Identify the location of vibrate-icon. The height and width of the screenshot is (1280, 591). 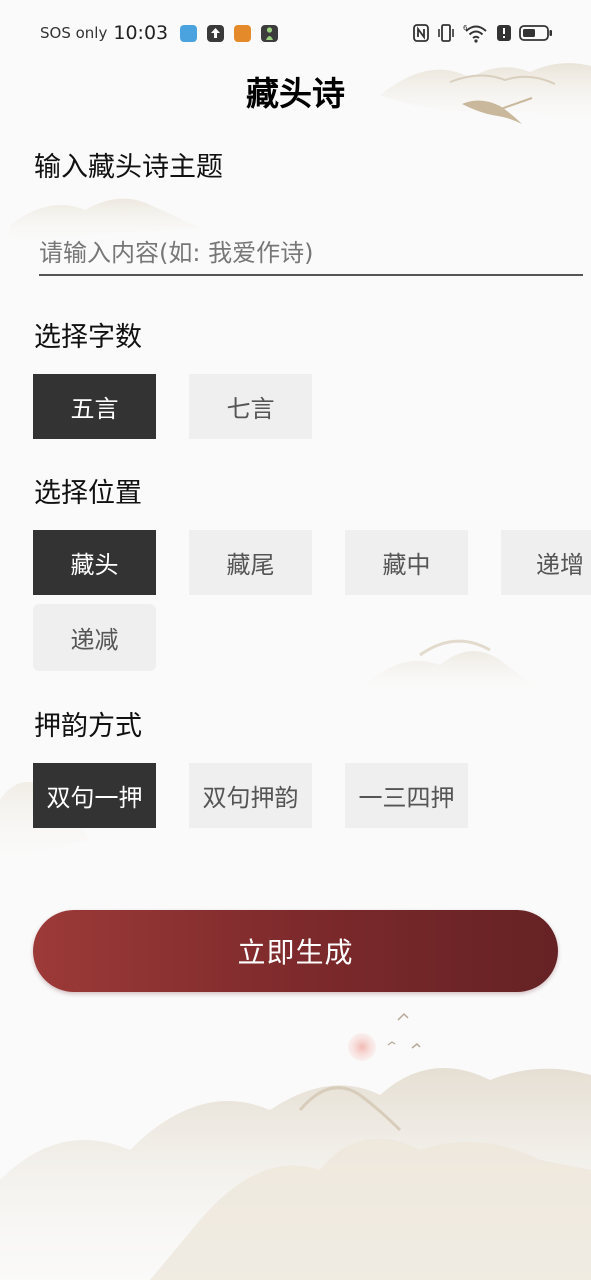
(446, 33).